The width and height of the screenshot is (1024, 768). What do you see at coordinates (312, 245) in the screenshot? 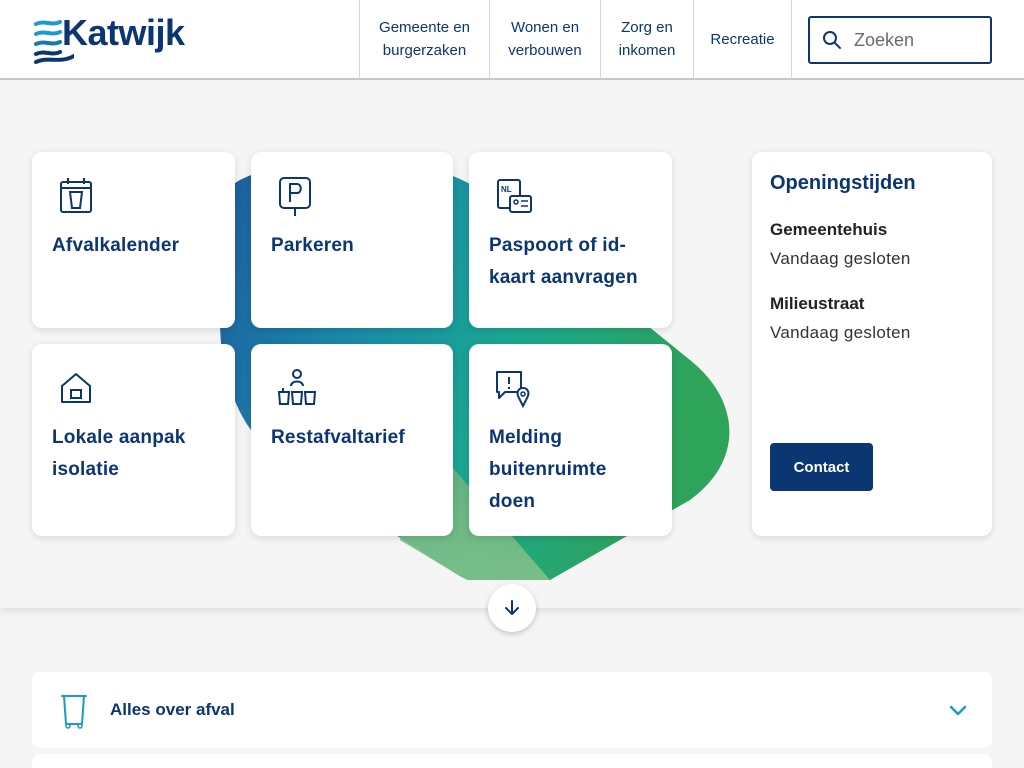
I see `card-label: Parkeren` at bounding box center [312, 245].